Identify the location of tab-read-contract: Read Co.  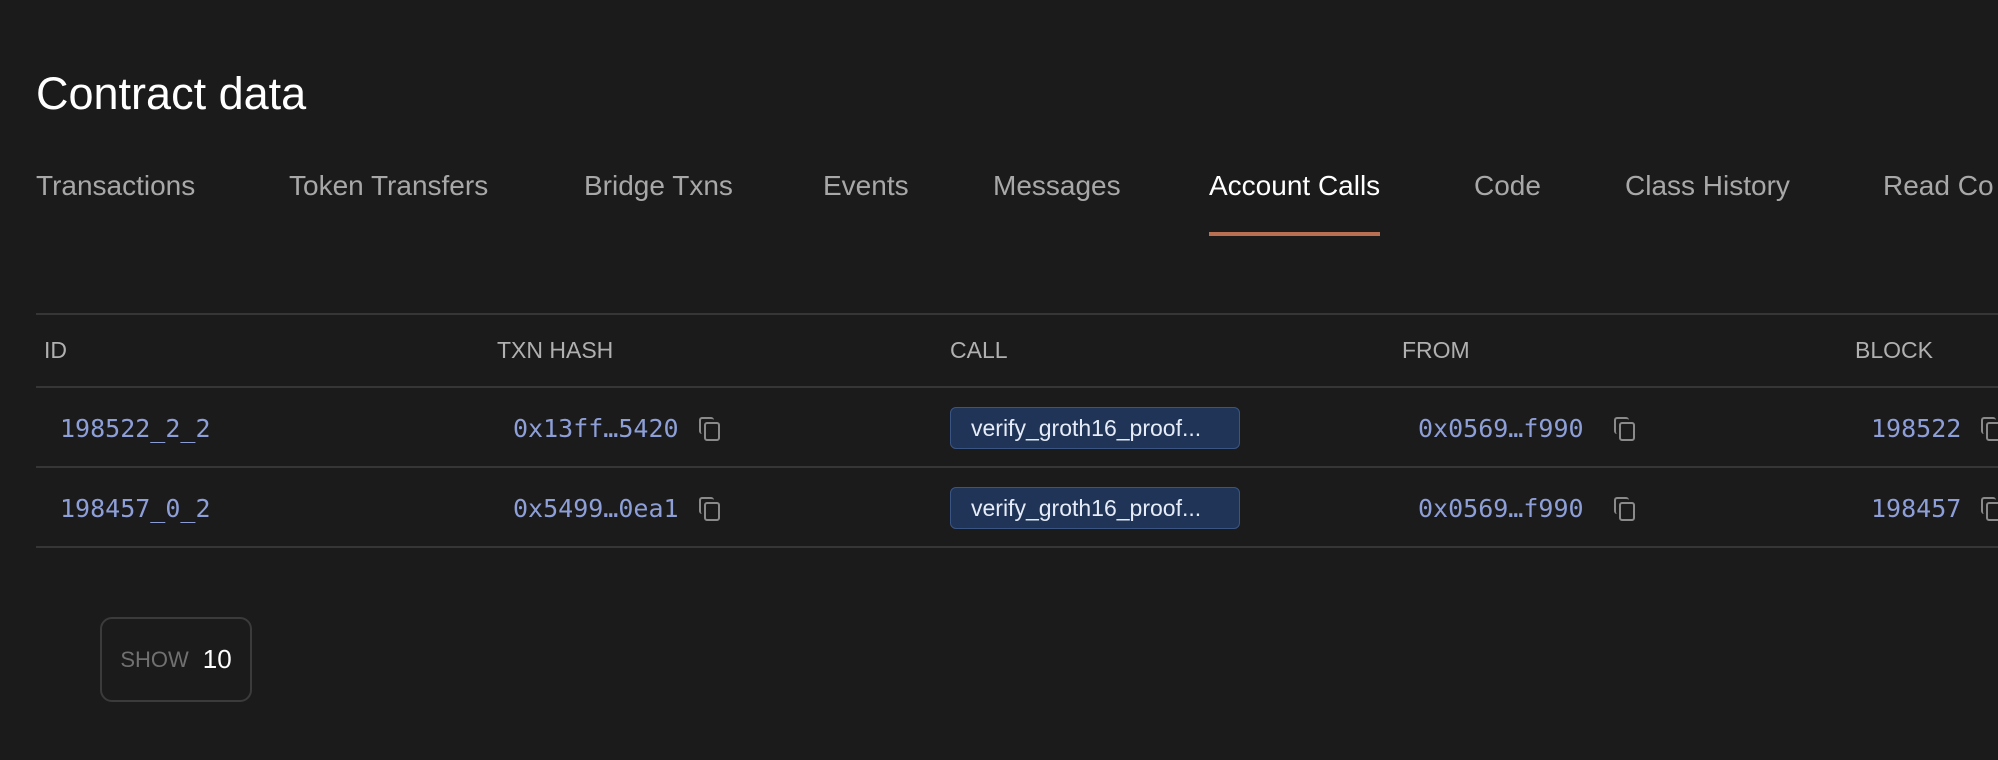
(1938, 201).